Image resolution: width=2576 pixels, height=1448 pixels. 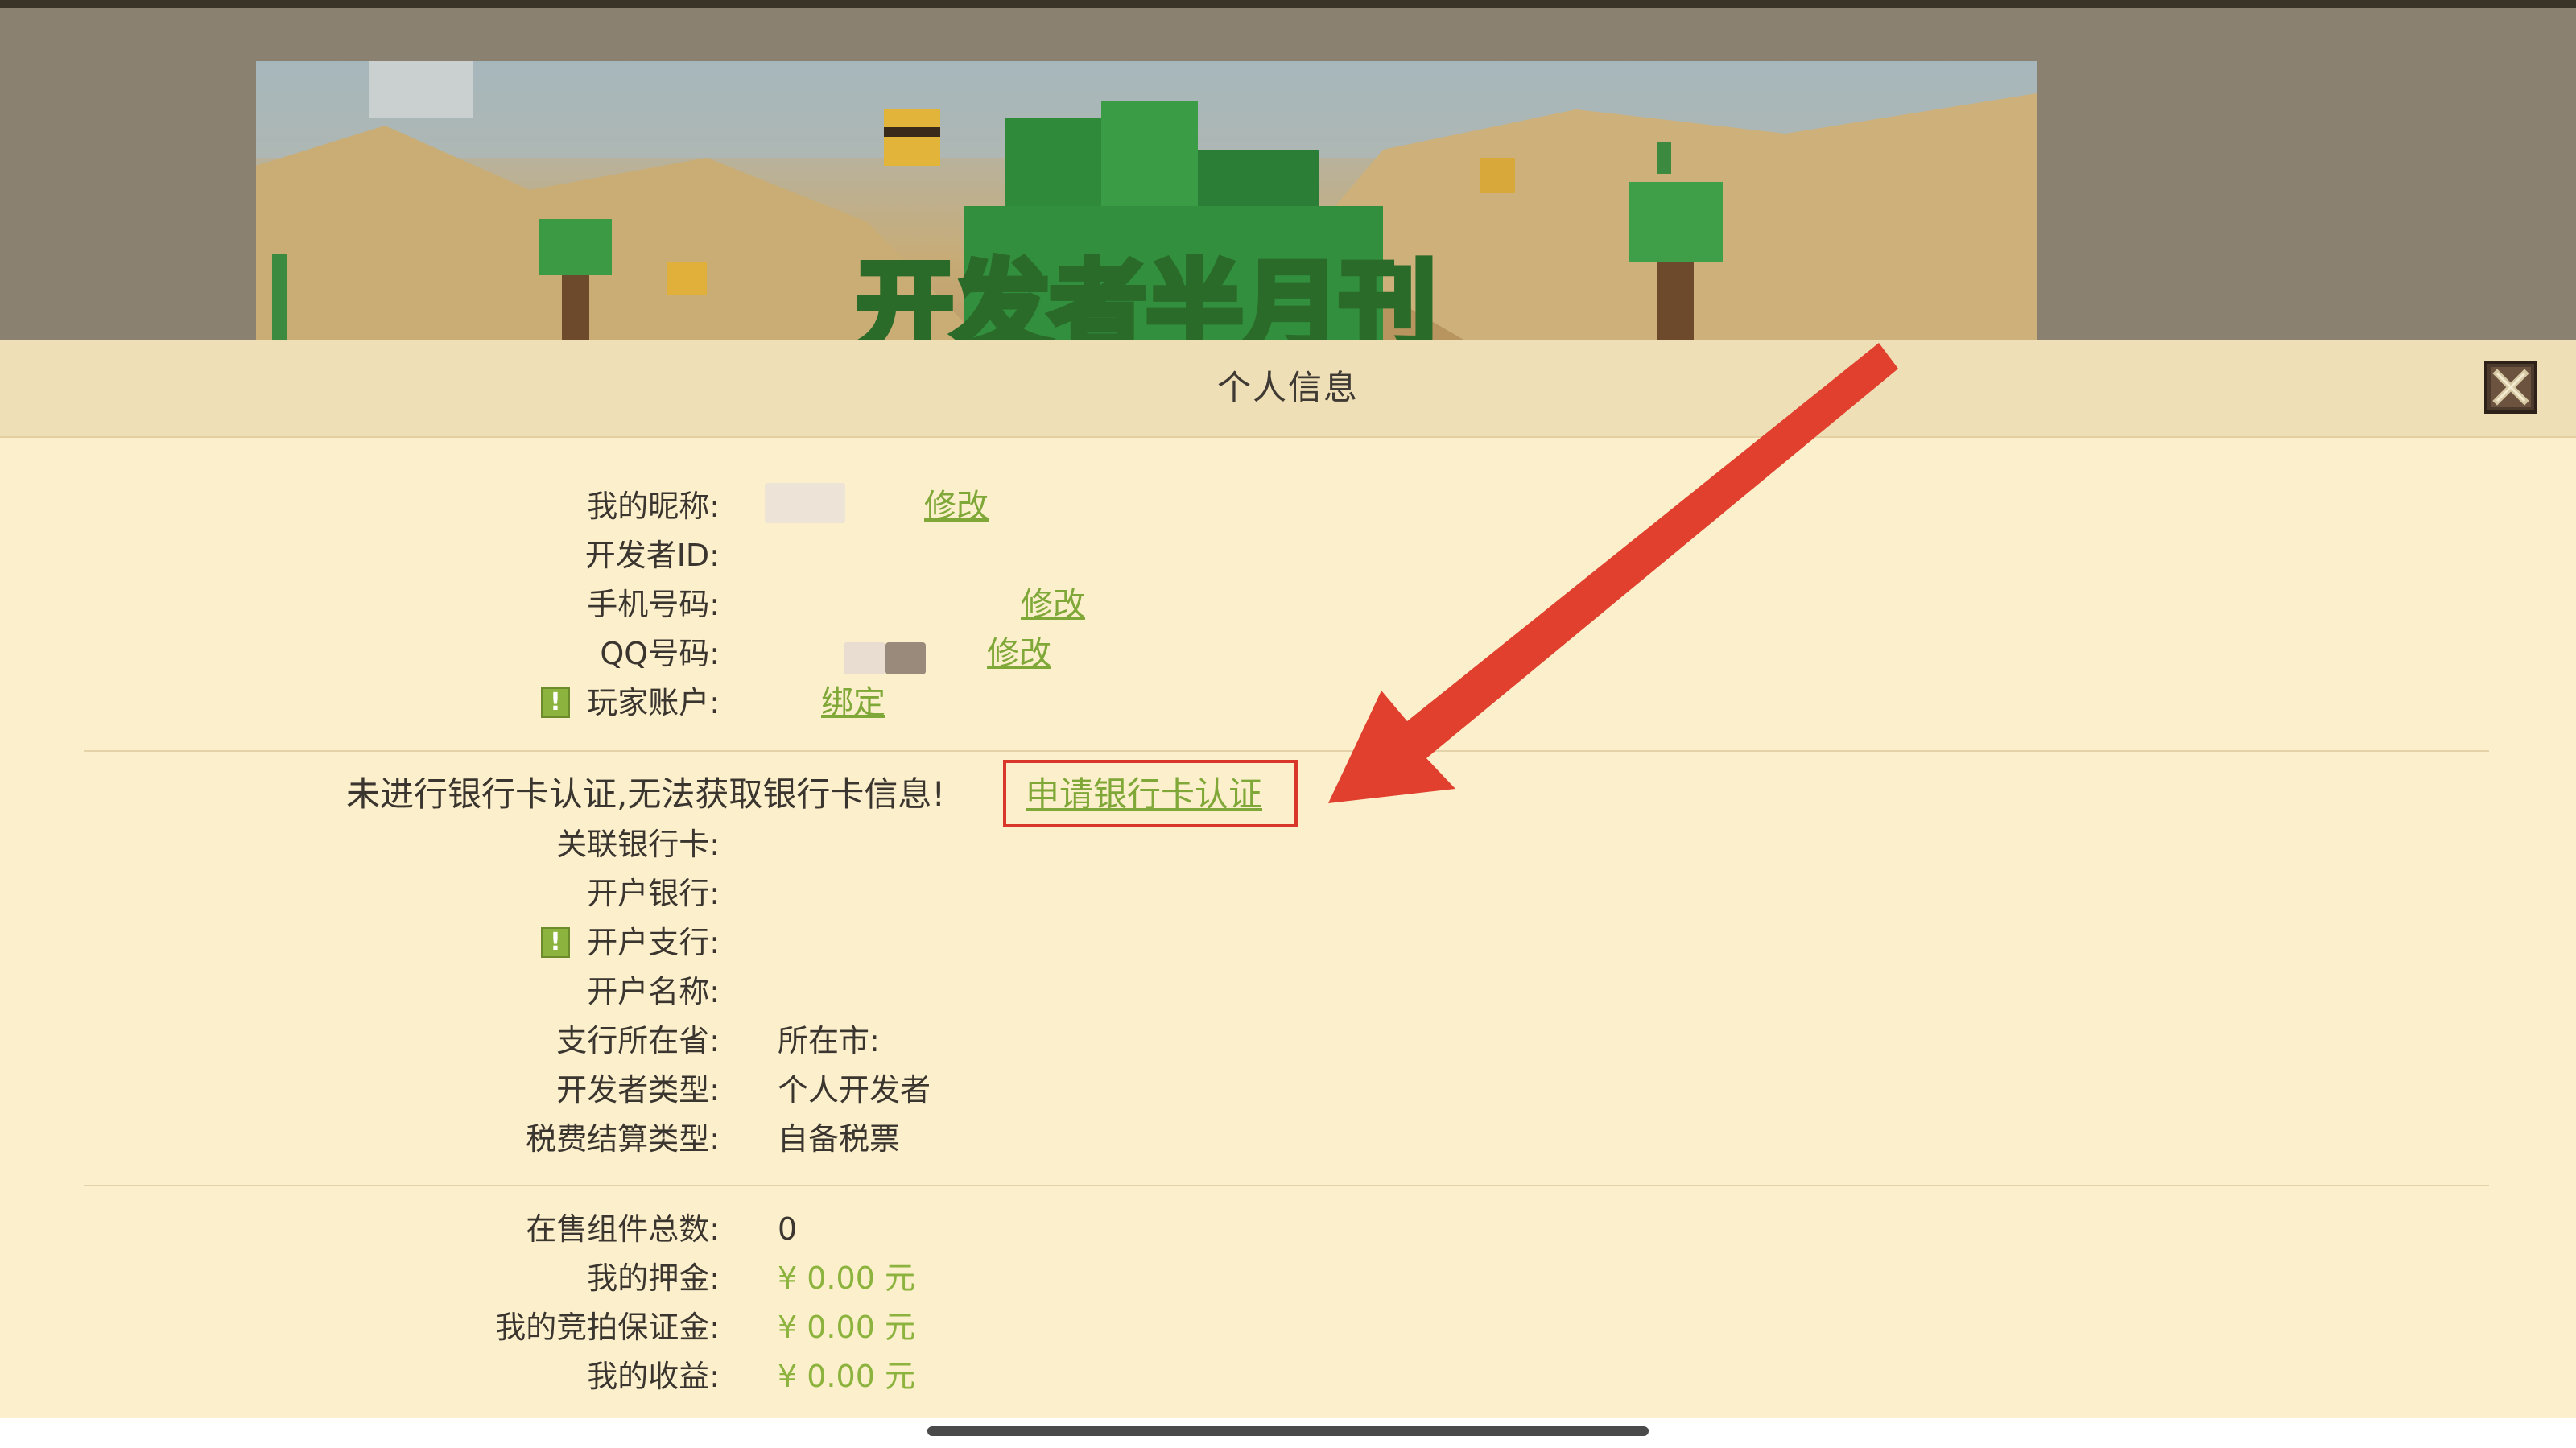 I want to click on earnings-label: 我的收益:, so click(x=653, y=1376).